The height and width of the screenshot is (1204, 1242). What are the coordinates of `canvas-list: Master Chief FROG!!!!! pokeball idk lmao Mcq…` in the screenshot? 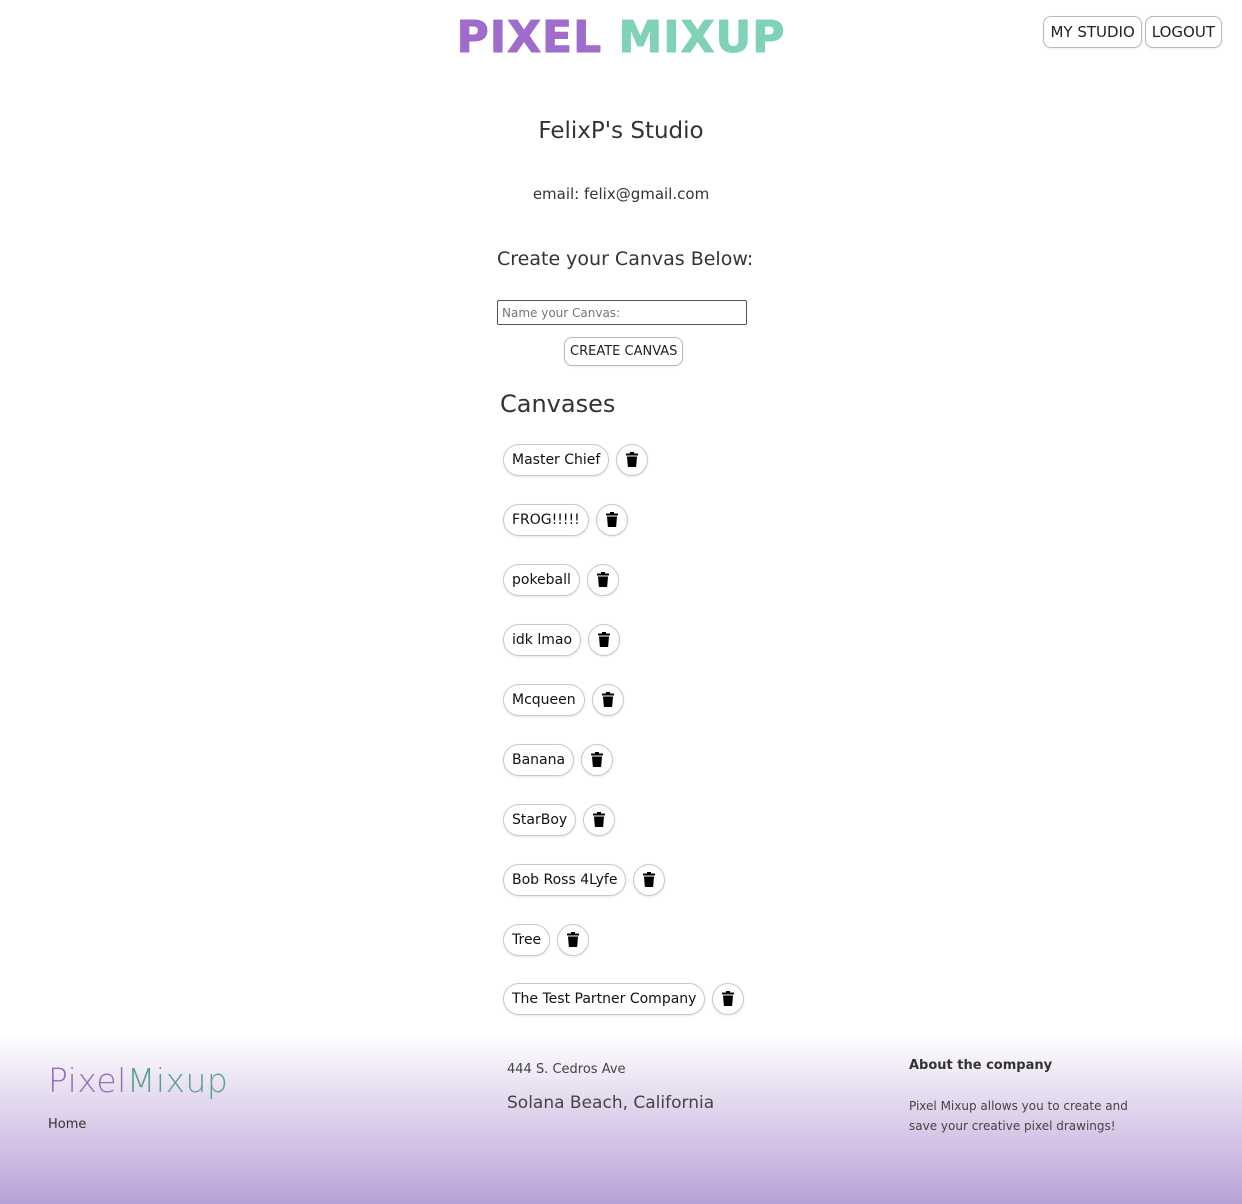 It's located at (624, 742).